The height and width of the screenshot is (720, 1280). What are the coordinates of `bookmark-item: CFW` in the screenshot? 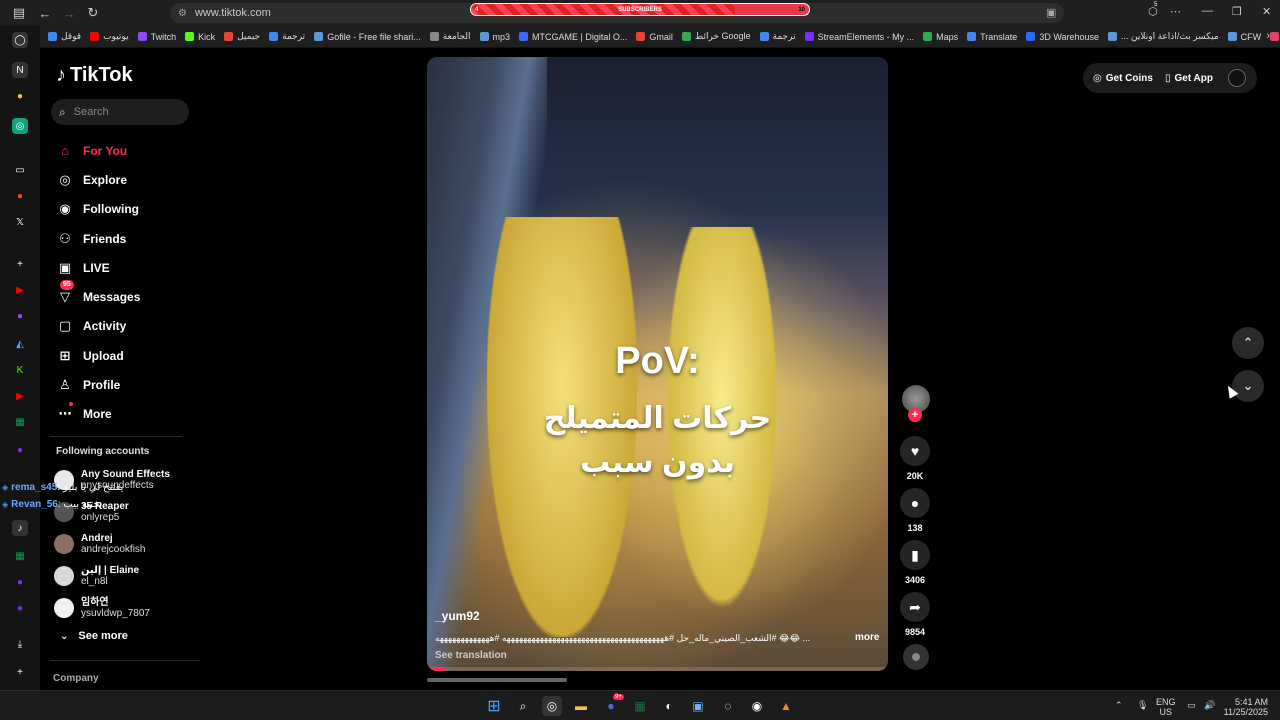 It's located at (1244, 37).